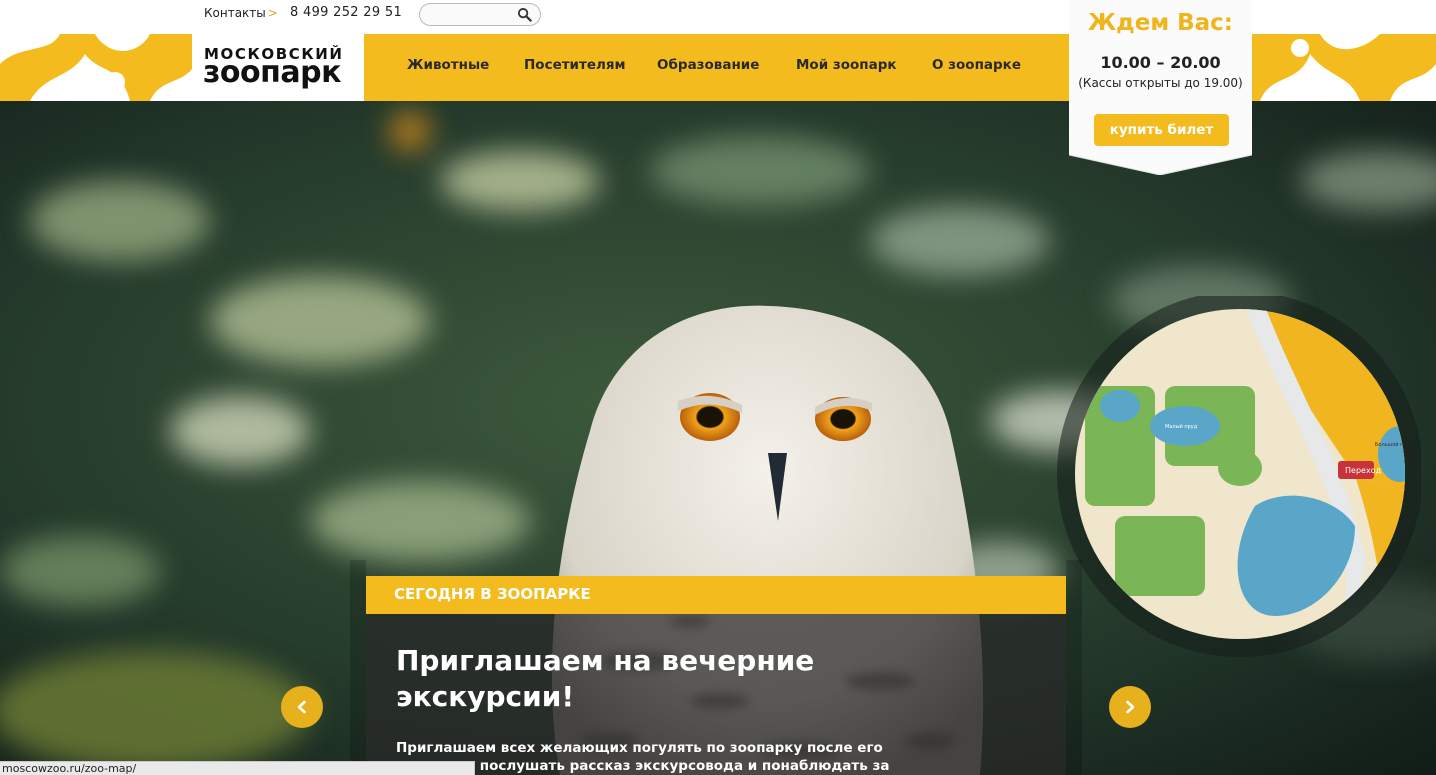  What do you see at coordinates (656, 679) in the screenshot?
I see `news-title: Приглашаем на вечерние экскурсии!` at bounding box center [656, 679].